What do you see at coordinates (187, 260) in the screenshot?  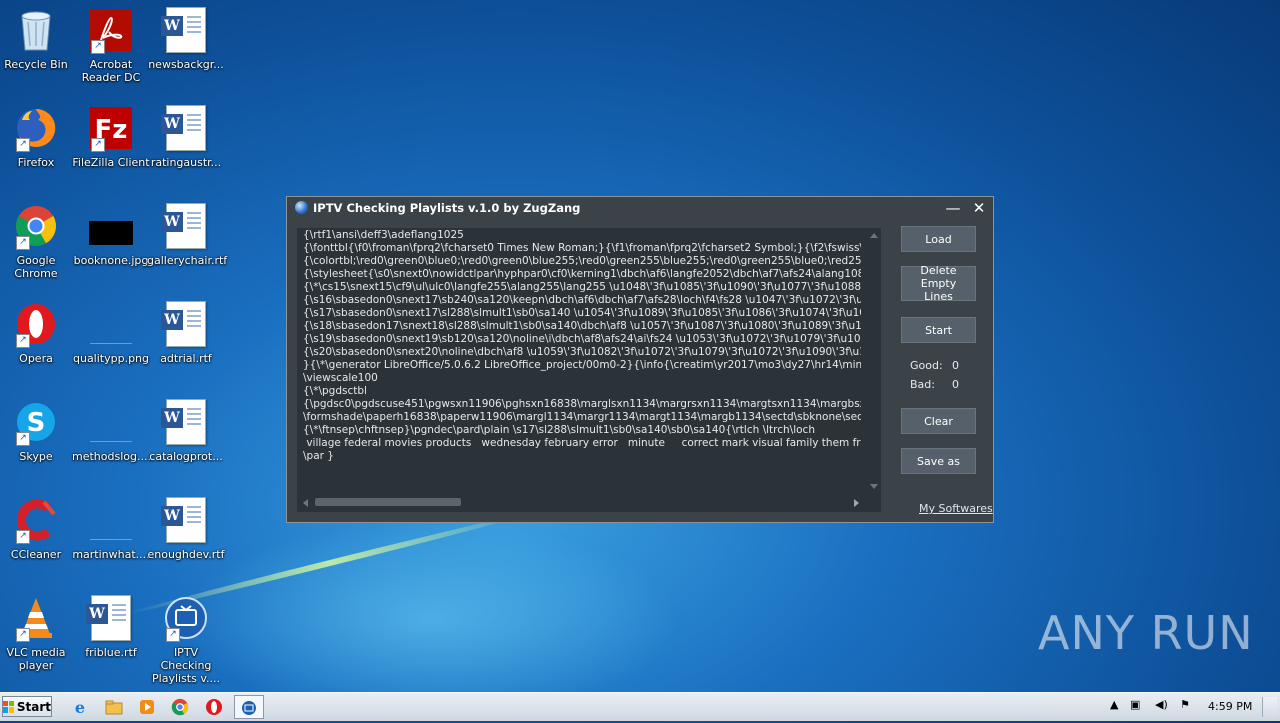 I see `desktop-icon-label: gallerychair.rtf` at bounding box center [187, 260].